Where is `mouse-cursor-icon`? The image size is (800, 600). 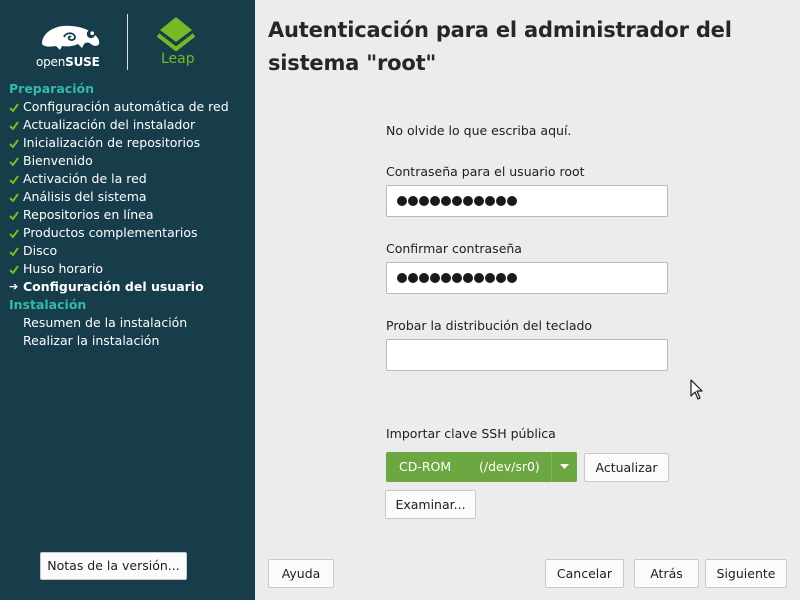 mouse-cursor-icon is located at coordinates (696, 389).